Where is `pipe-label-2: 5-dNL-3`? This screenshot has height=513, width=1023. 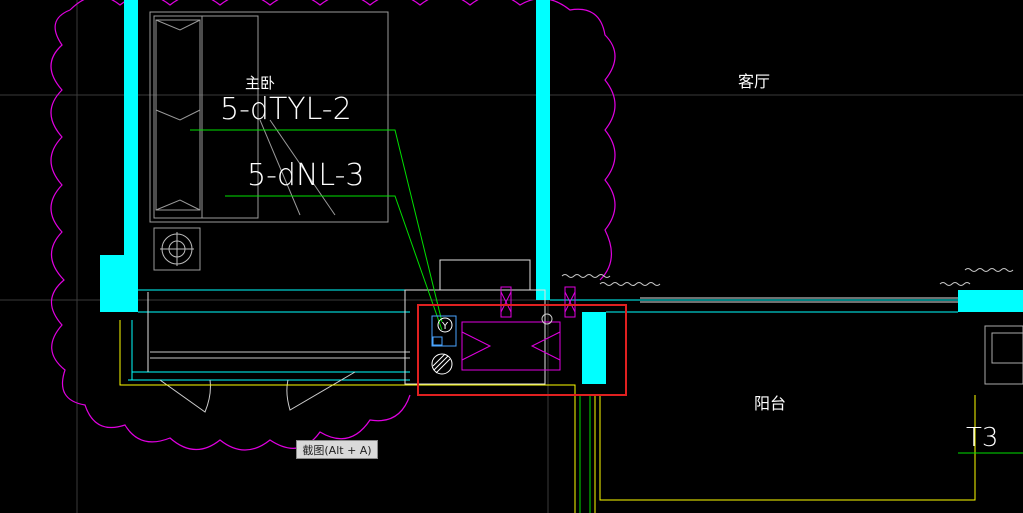
pipe-label-2: 5-dNL-3 is located at coordinates (306, 175).